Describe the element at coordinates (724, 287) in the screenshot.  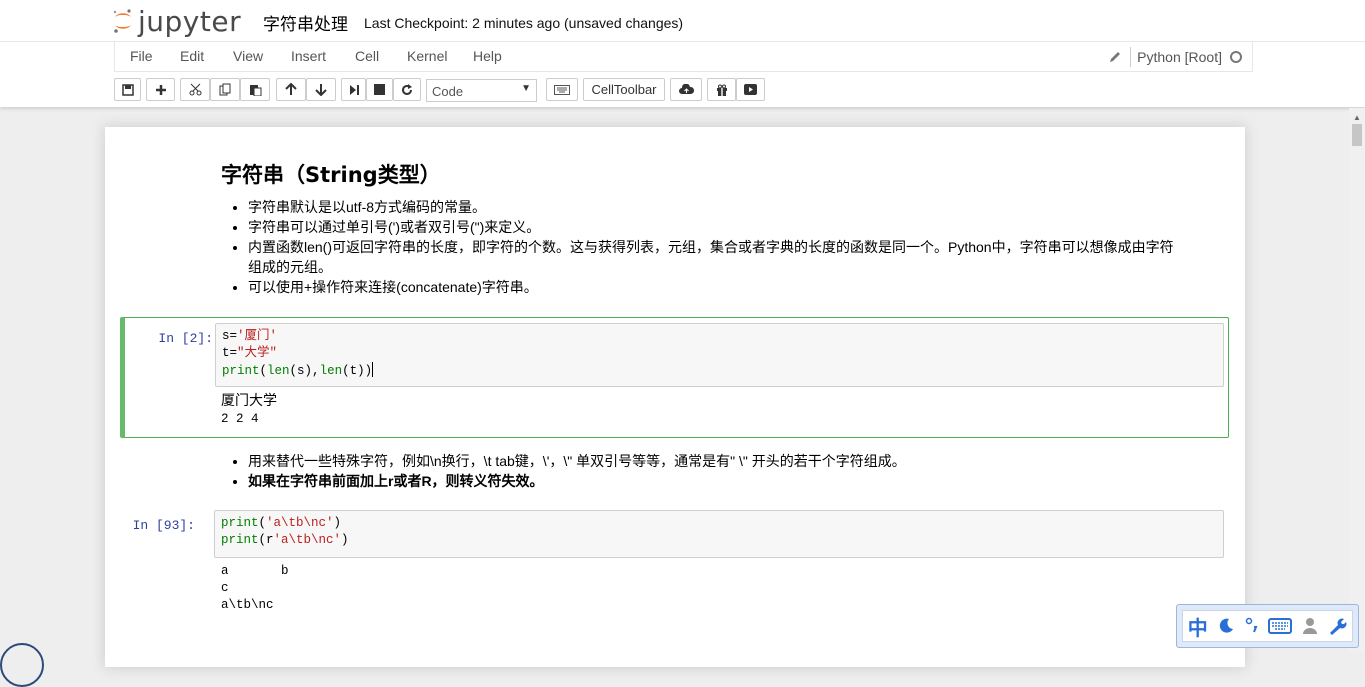
I see `list-item: 可以使用+操作符来连接(concatenate)字符串。` at that location.